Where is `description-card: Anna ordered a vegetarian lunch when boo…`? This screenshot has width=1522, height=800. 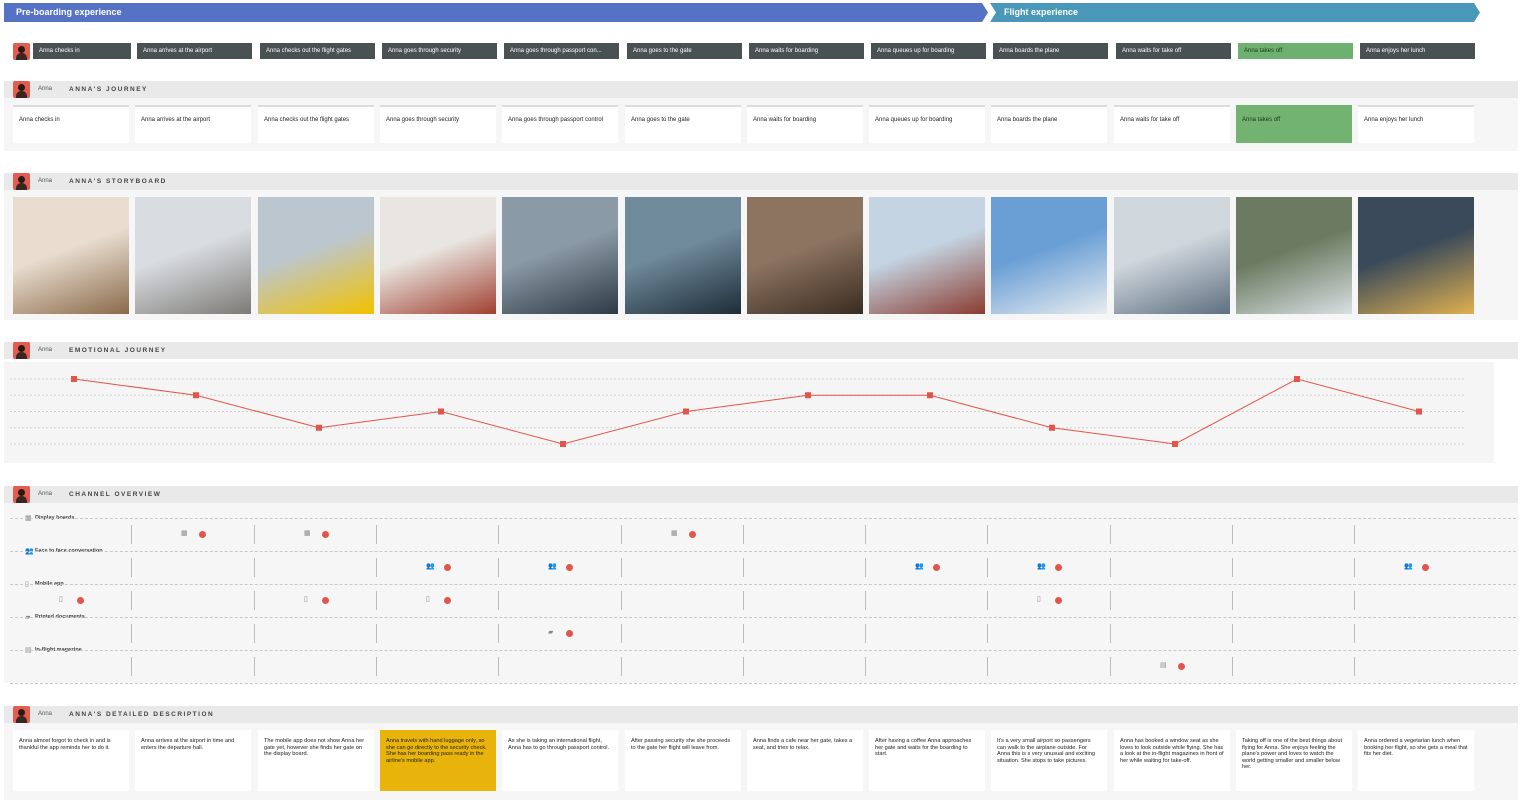 description-card: Anna ordered a vegetarian lunch when boo… is located at coordinates (1416, 760).